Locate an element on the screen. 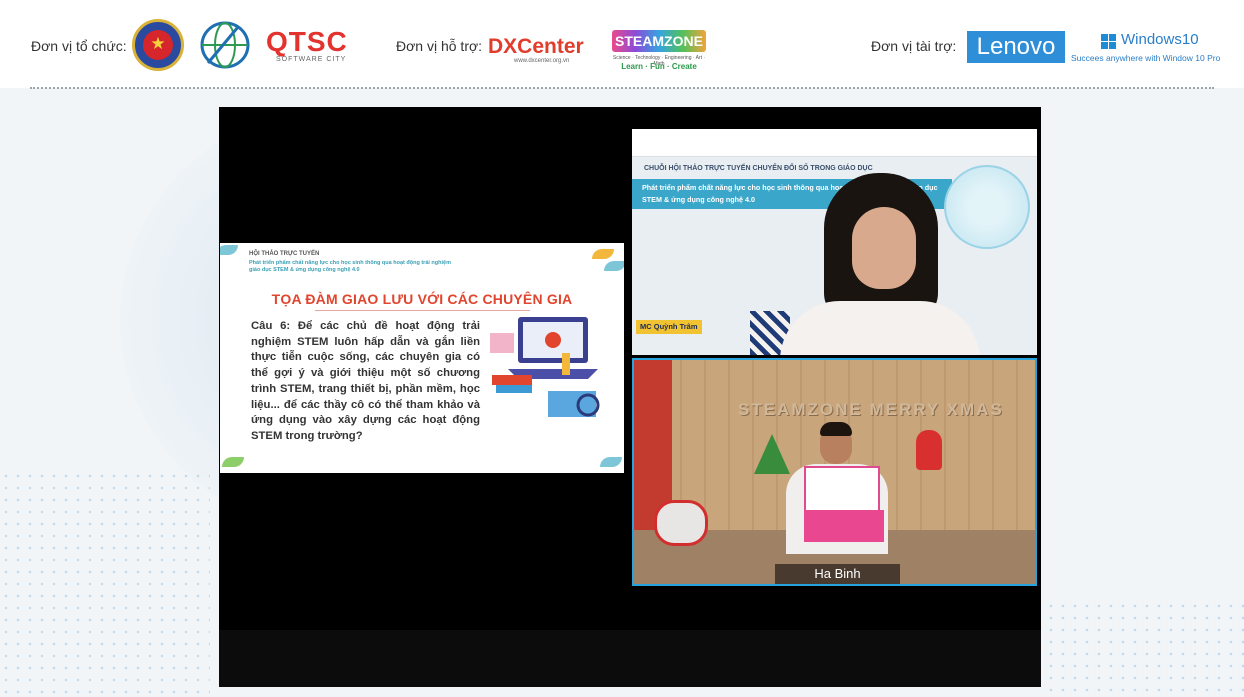  sponsor-label: Đơn vị tài trợ: is located at coordinates (914, 46).